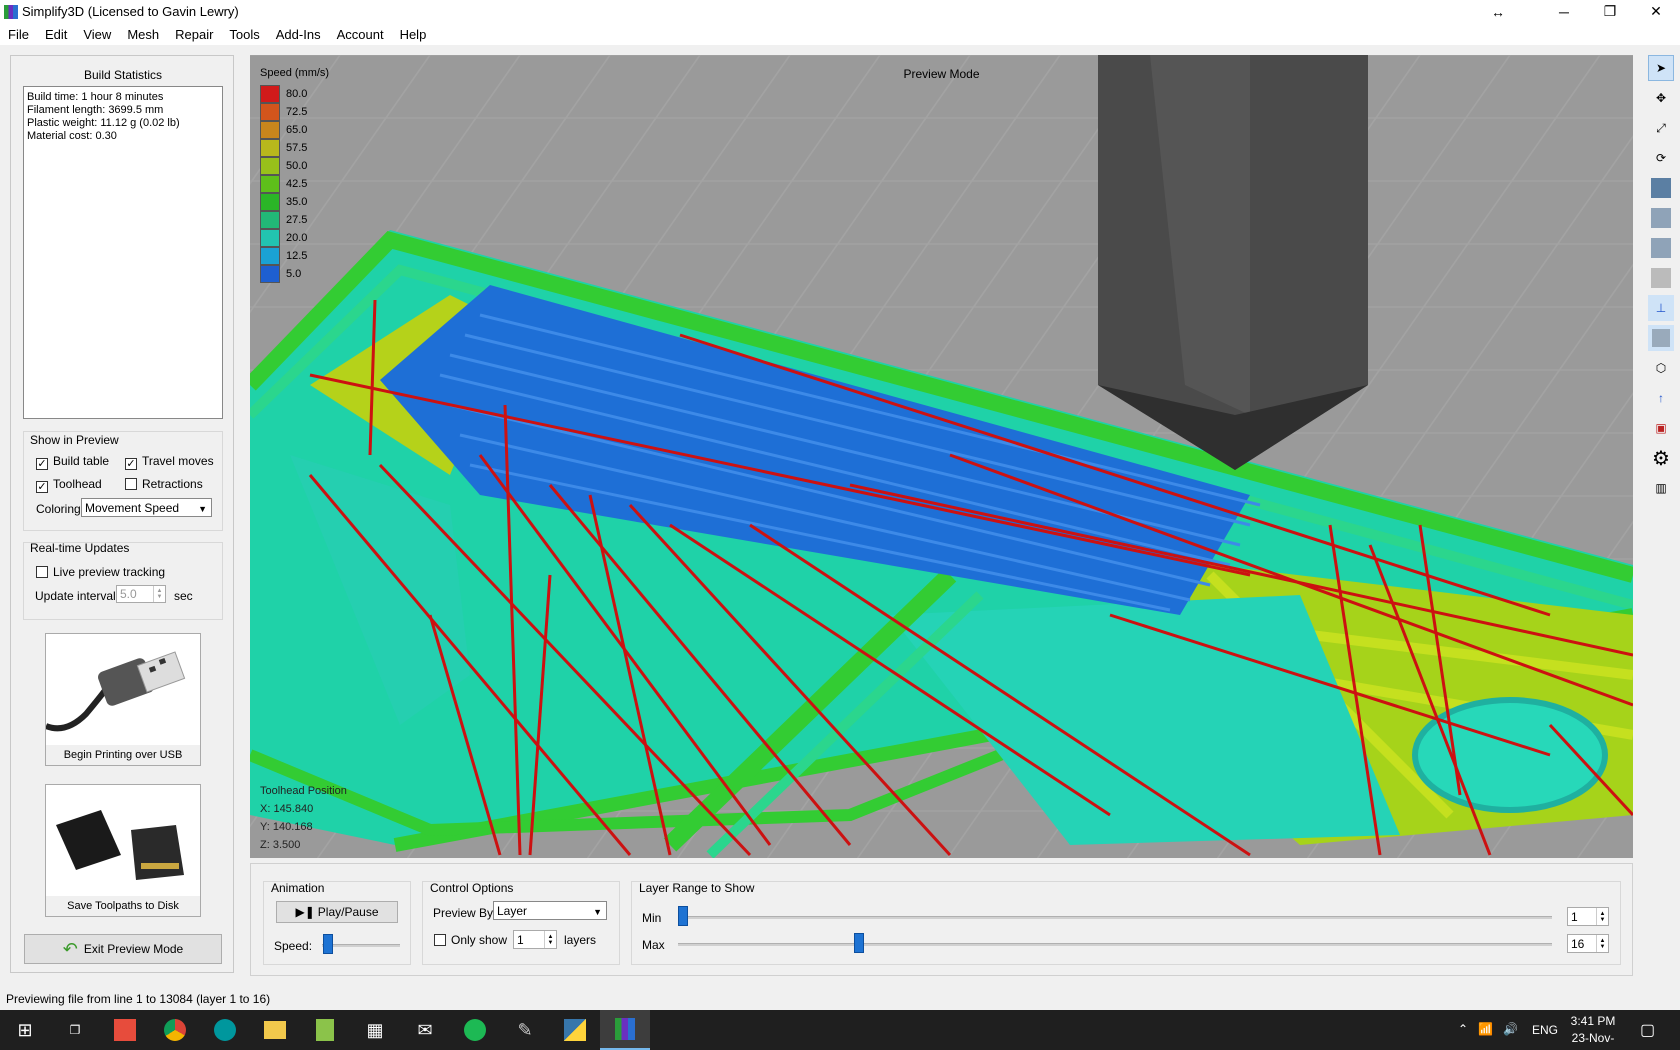 This screenshot has width=1680, height=1050. What do you see at coordinates (1661, 218) in the screenshot?
I see `view-front-icon` at bounding box center [1661, 218].